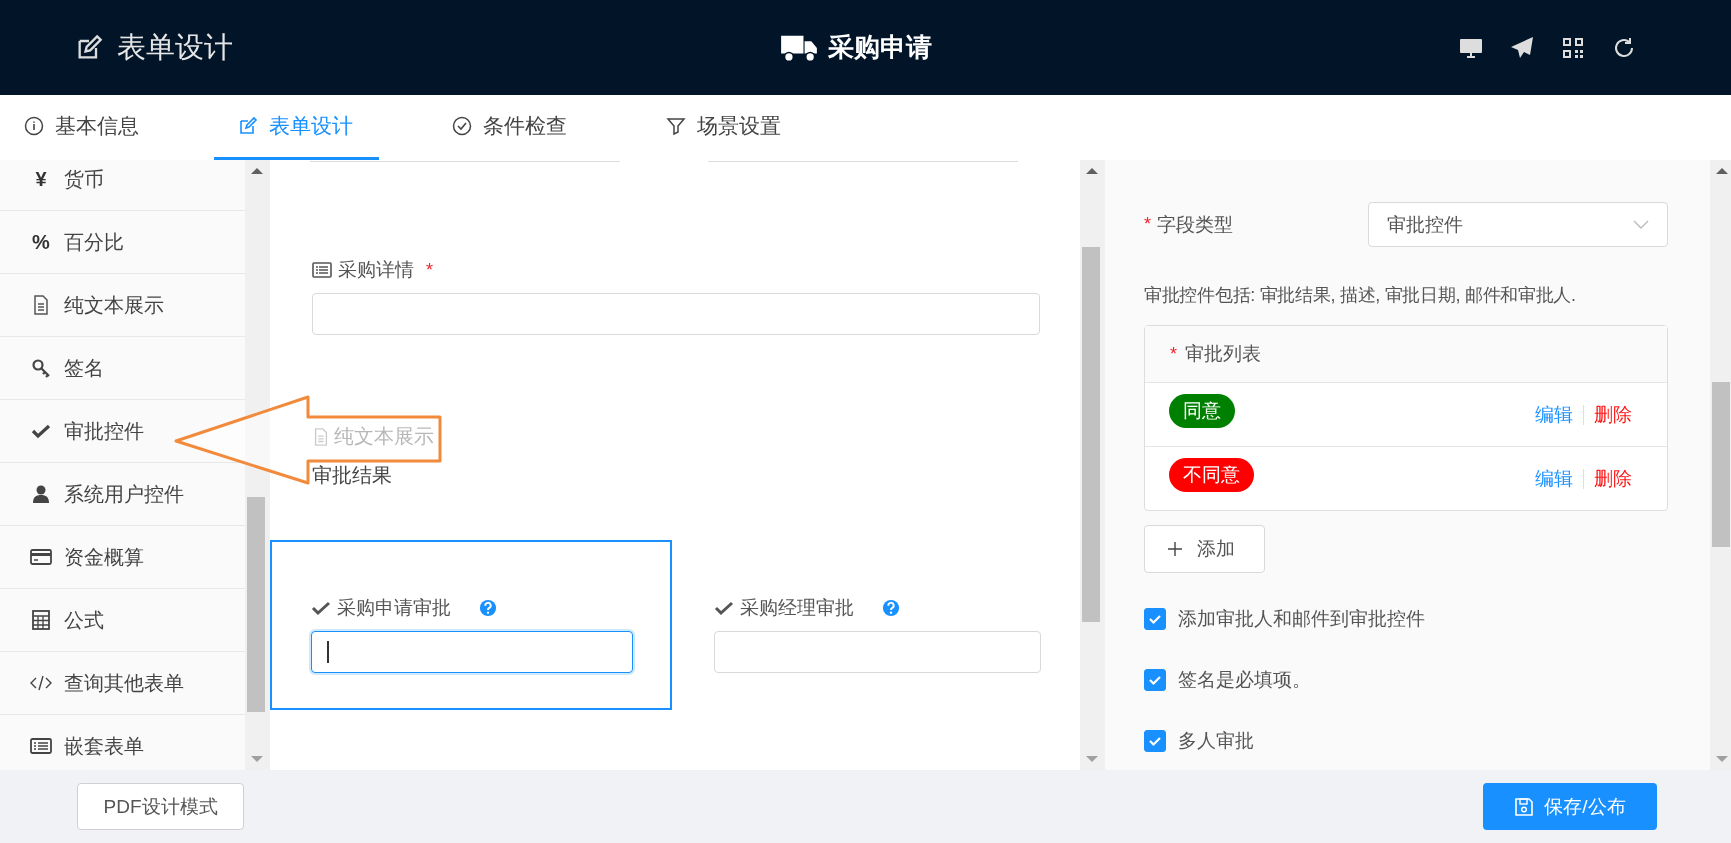 Image resolution: width=1731 pixels, height=843 pixels. What do you see at coordinates (41, 494) in the screenshot?
I see `user-icon` at bounding box center [41, 494].